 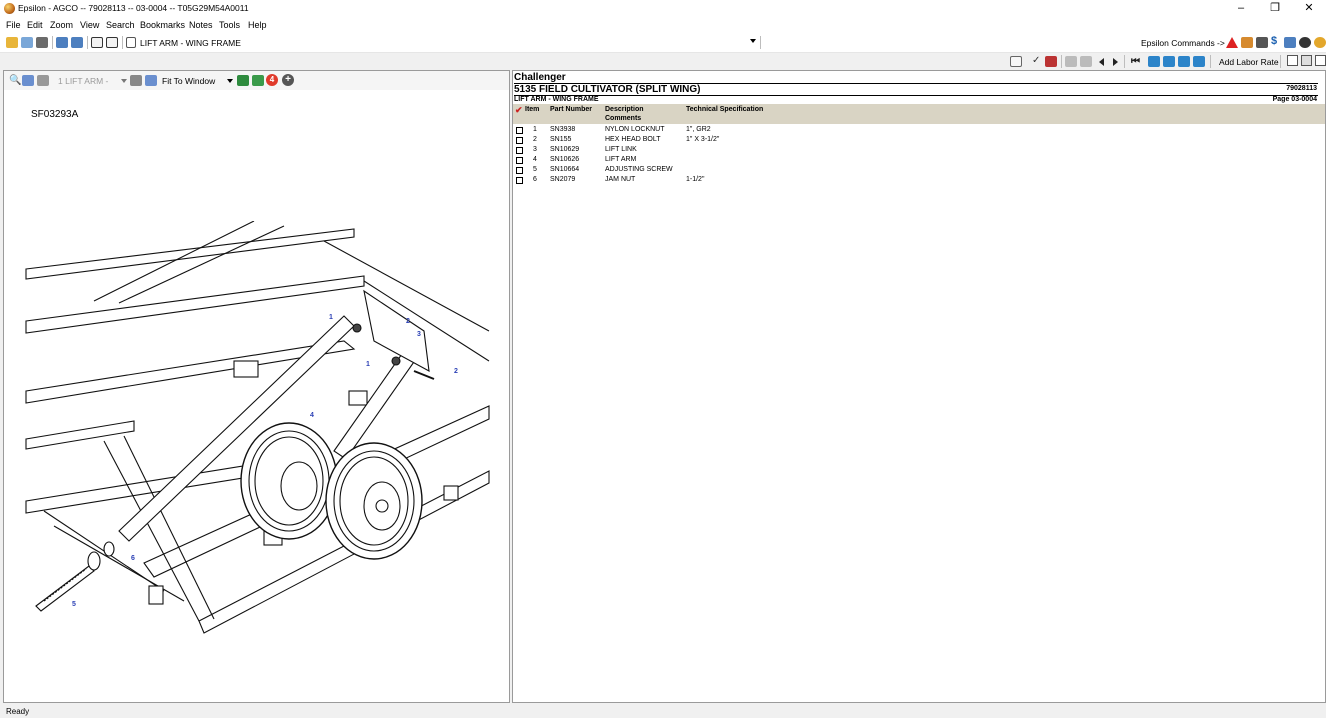 I want to click on first-page-icon: ⏮, so click(x=1135, y=61).